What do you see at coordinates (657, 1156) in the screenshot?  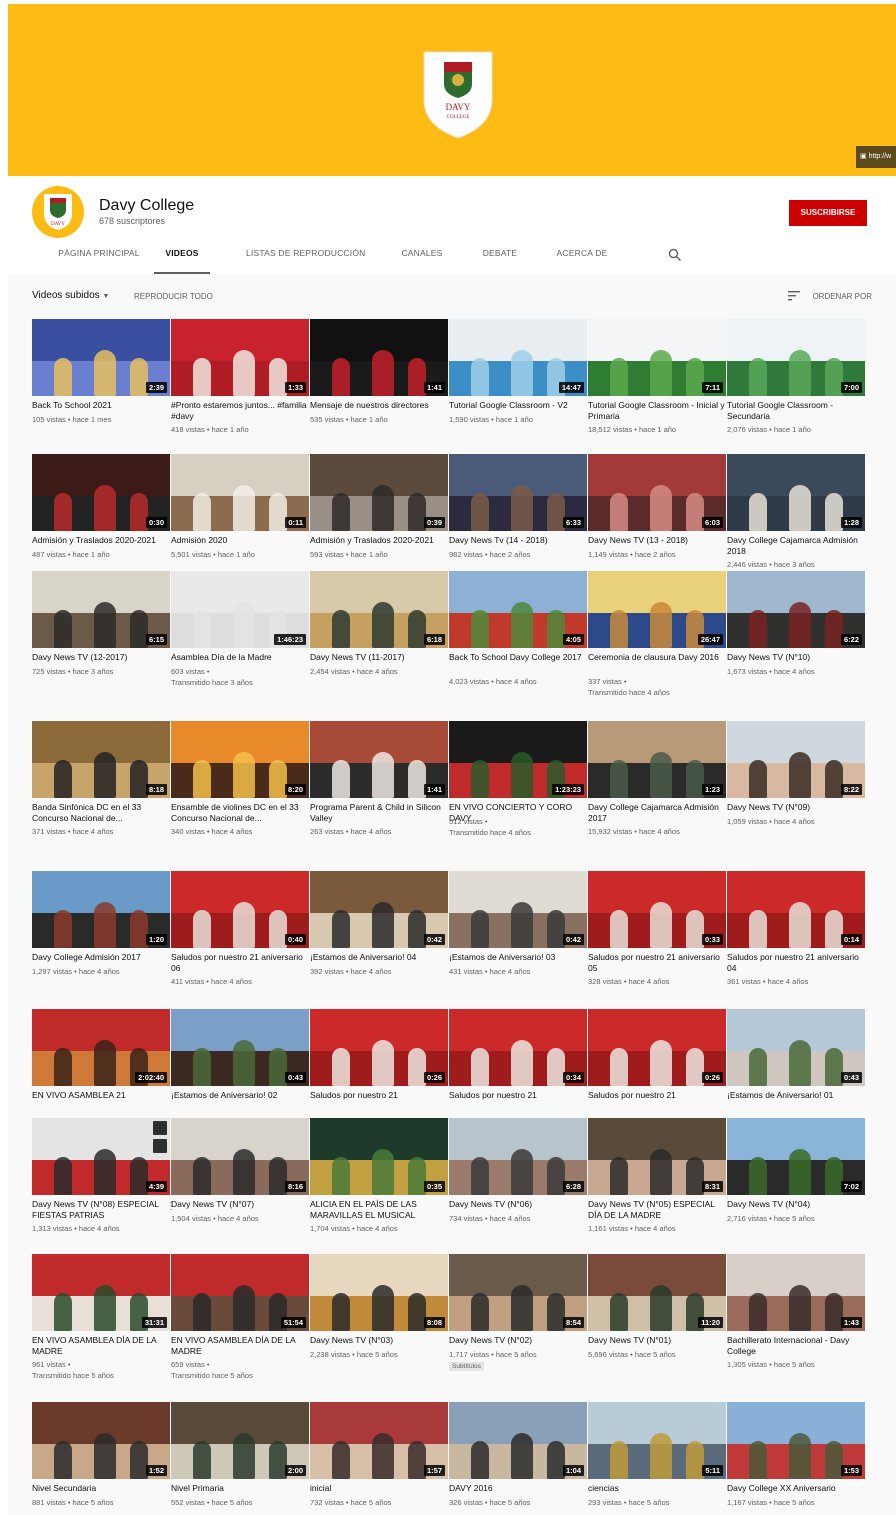 I see `video-thumbnail: 8:31` at bounding box center [657, 1156].